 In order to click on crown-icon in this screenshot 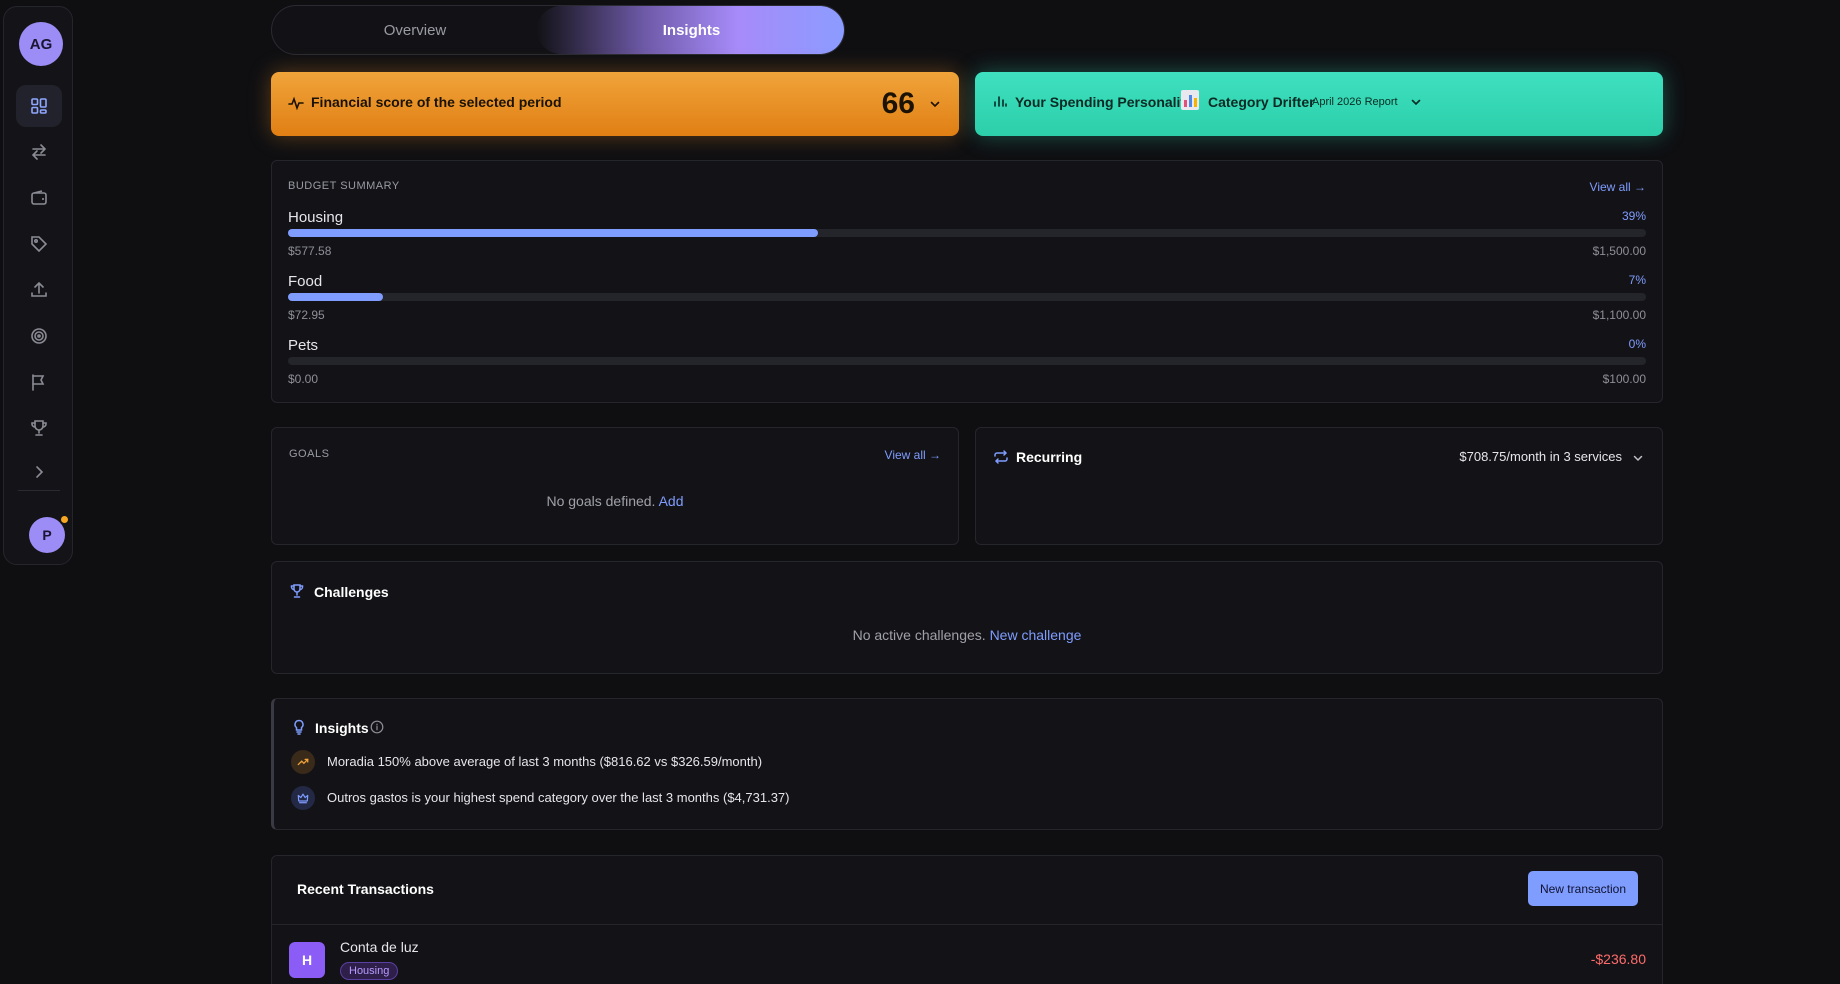, I will do `click(303, 798)`.